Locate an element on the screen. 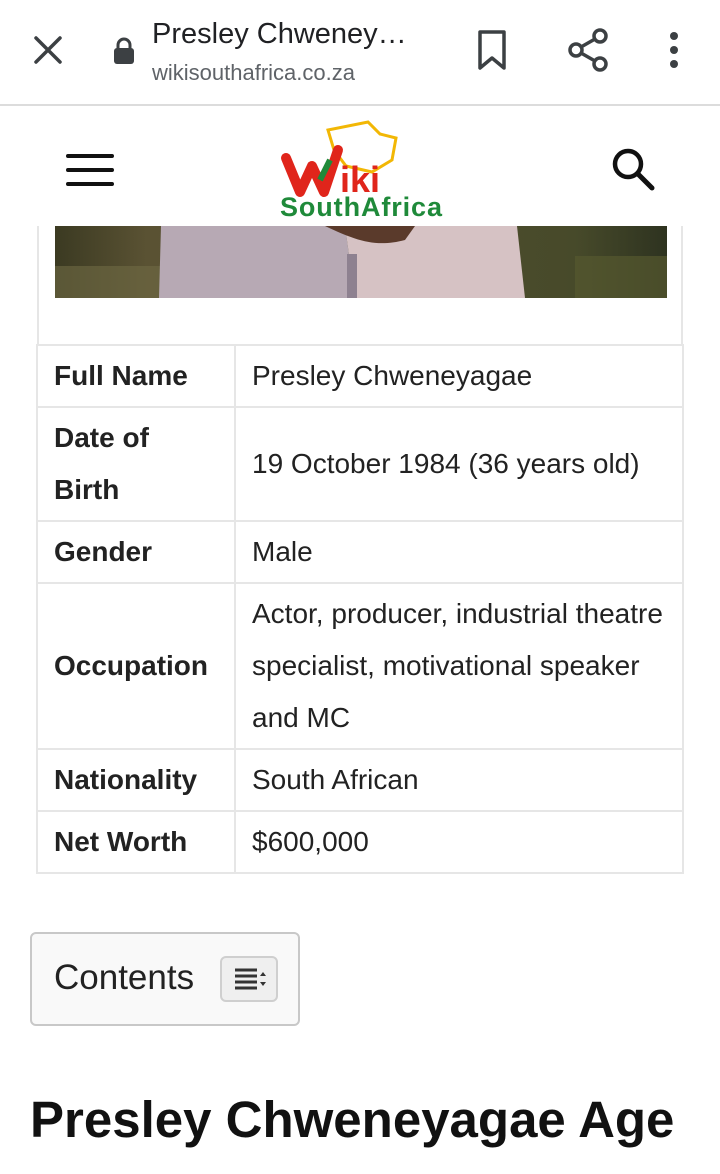  share-icon is located at coordinates (588, 50).